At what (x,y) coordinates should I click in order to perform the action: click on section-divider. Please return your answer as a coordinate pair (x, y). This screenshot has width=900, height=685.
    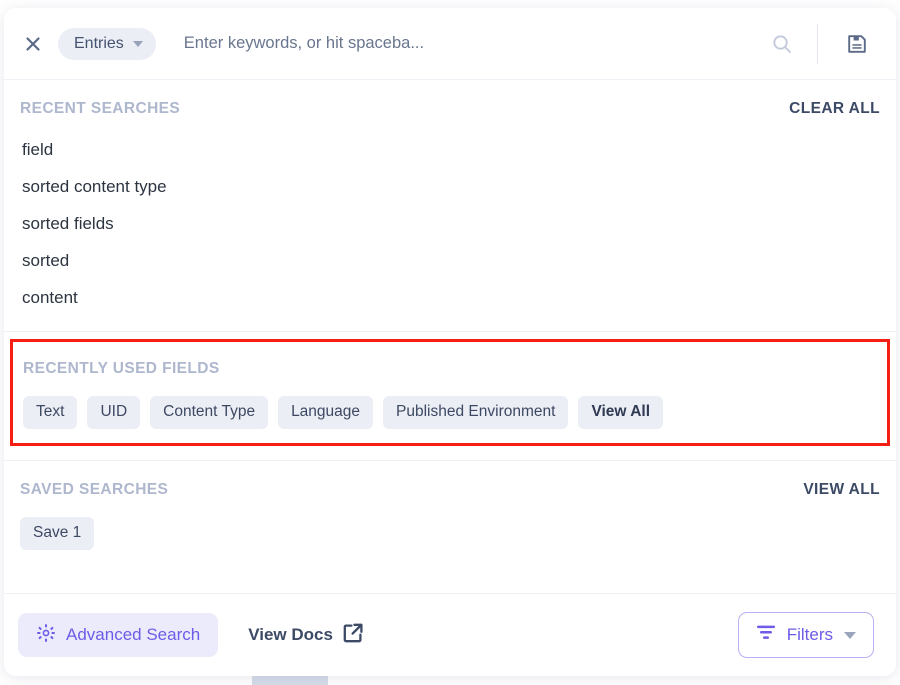
    Looking at the image, I should click on (450, 331).